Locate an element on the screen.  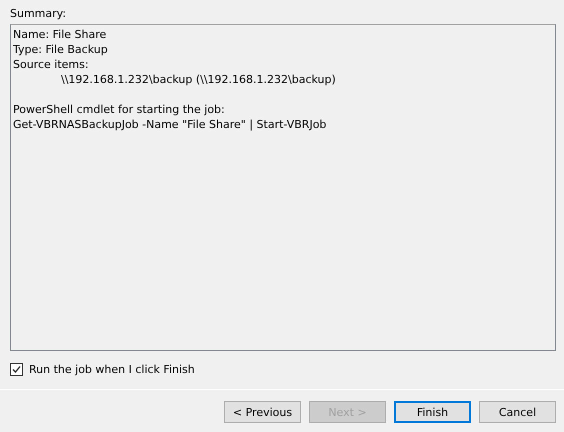
summary-label: Summary: is located at coordinates (39, 13).